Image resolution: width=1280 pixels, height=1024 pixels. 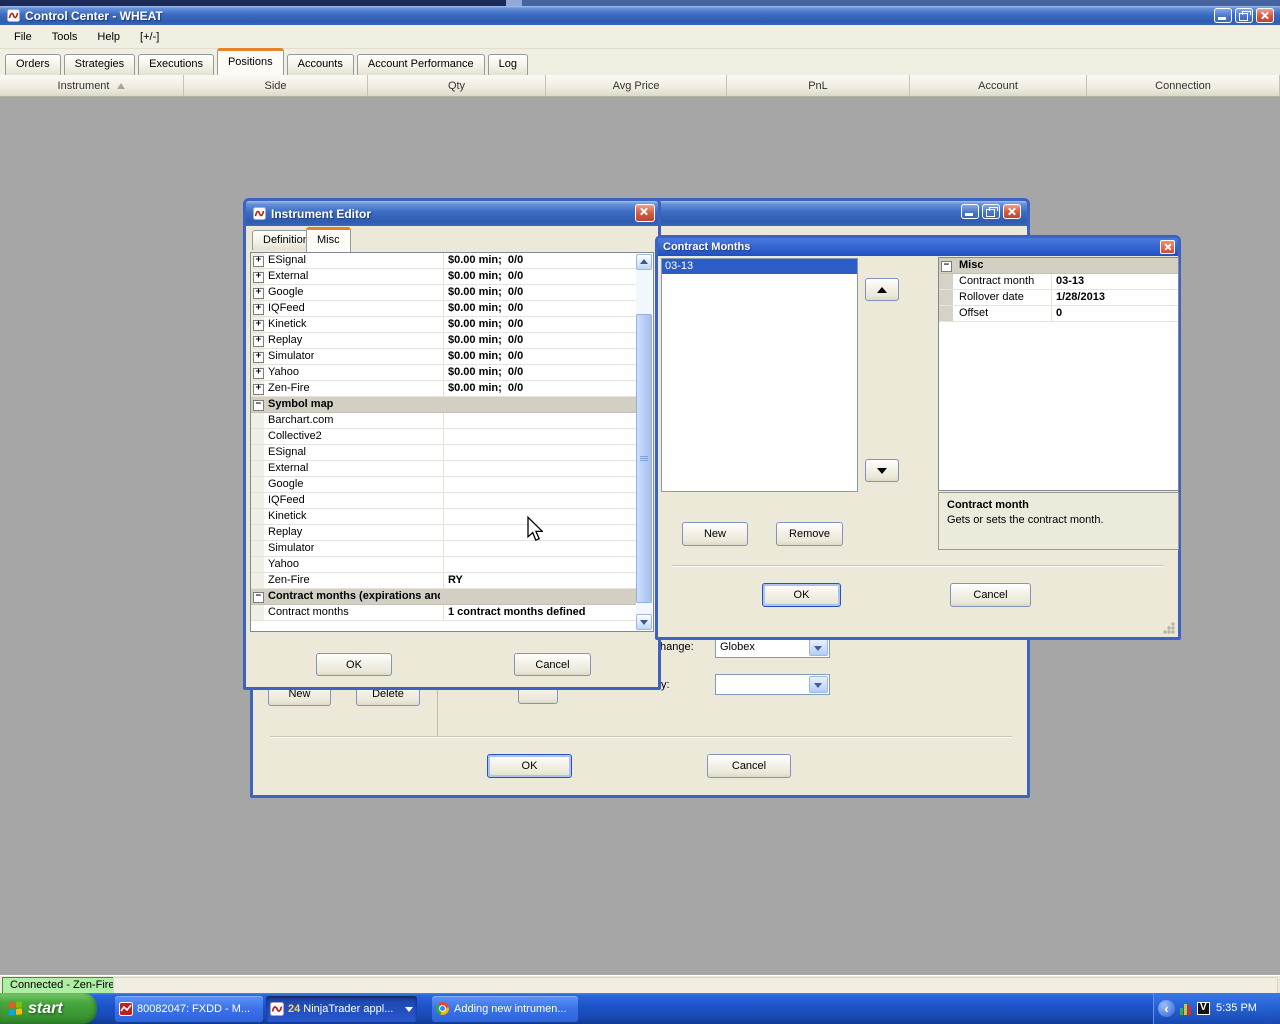 What do you see at coordinates (444, 357) in the screenshot?
I see `property-row: + Simulator $0.00 min; 0/0` at bounding box center [444, 357].